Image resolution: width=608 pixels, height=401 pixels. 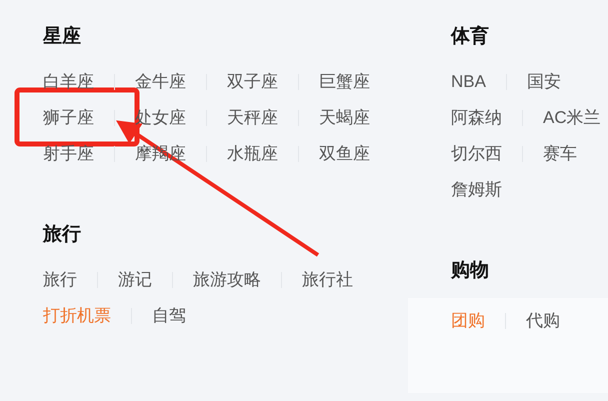 What do you see at coordinates (476, 118) in the screenshot?
I see `category-link: 阿森纳` at bounding box center [476, 118].